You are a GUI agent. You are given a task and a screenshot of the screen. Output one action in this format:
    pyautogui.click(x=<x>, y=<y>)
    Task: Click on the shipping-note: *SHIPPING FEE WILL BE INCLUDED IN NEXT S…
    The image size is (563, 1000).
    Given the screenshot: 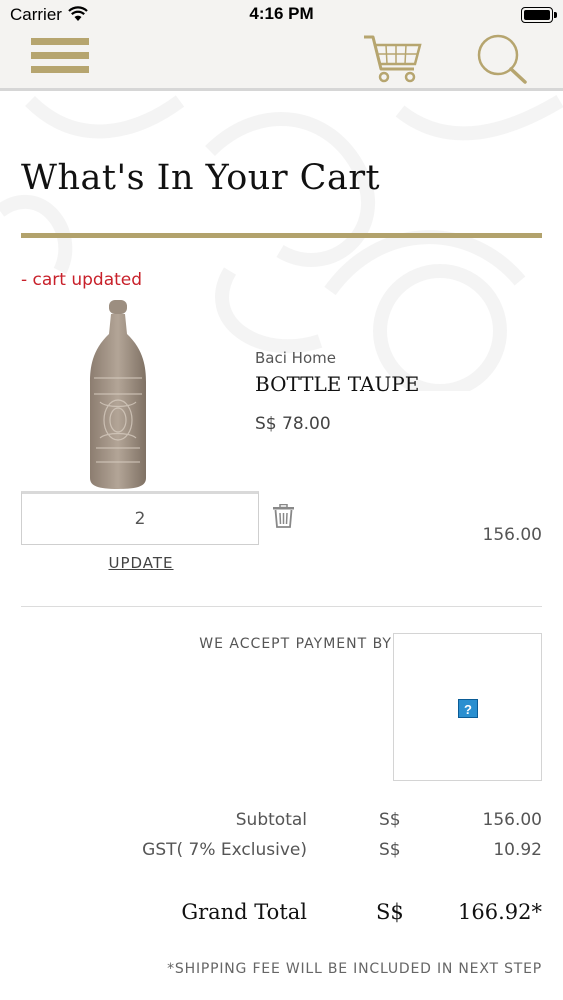 What is the action you would take?
    pyautogui.click(x=354, y=969)
    